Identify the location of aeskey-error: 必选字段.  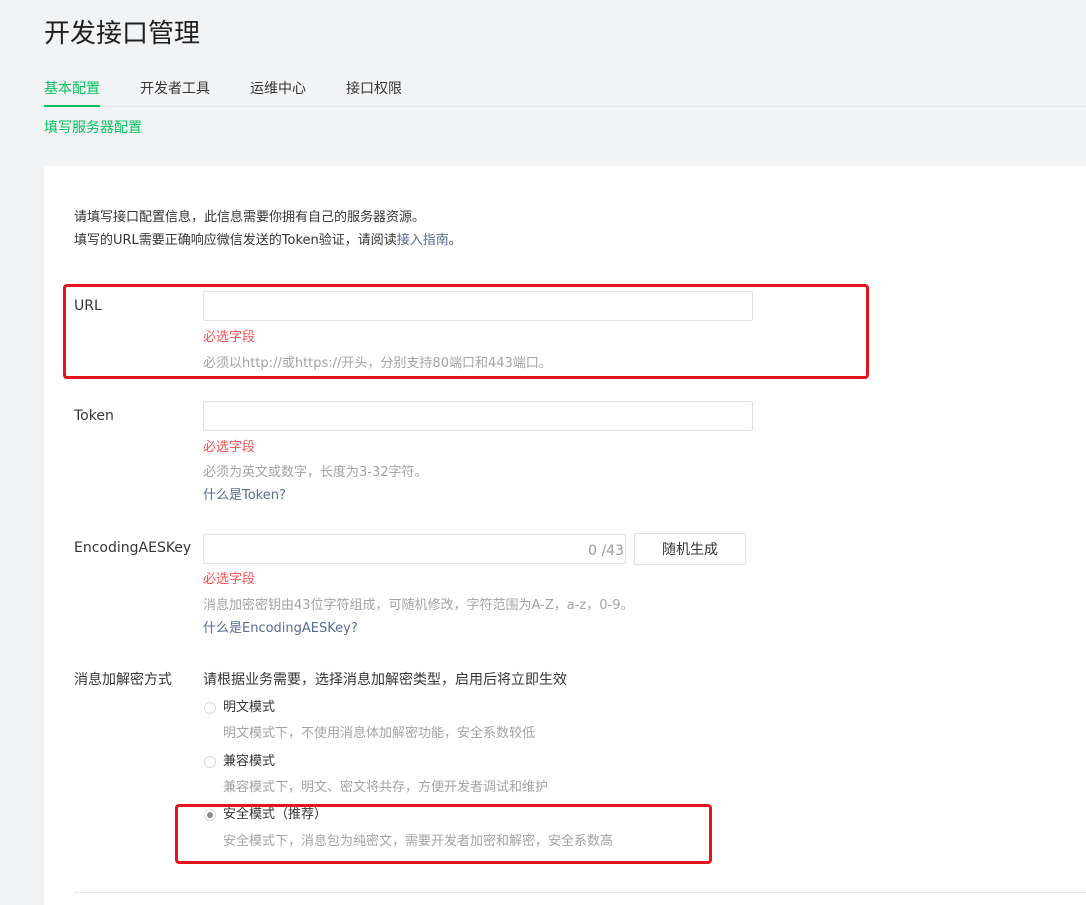
(229, 579).